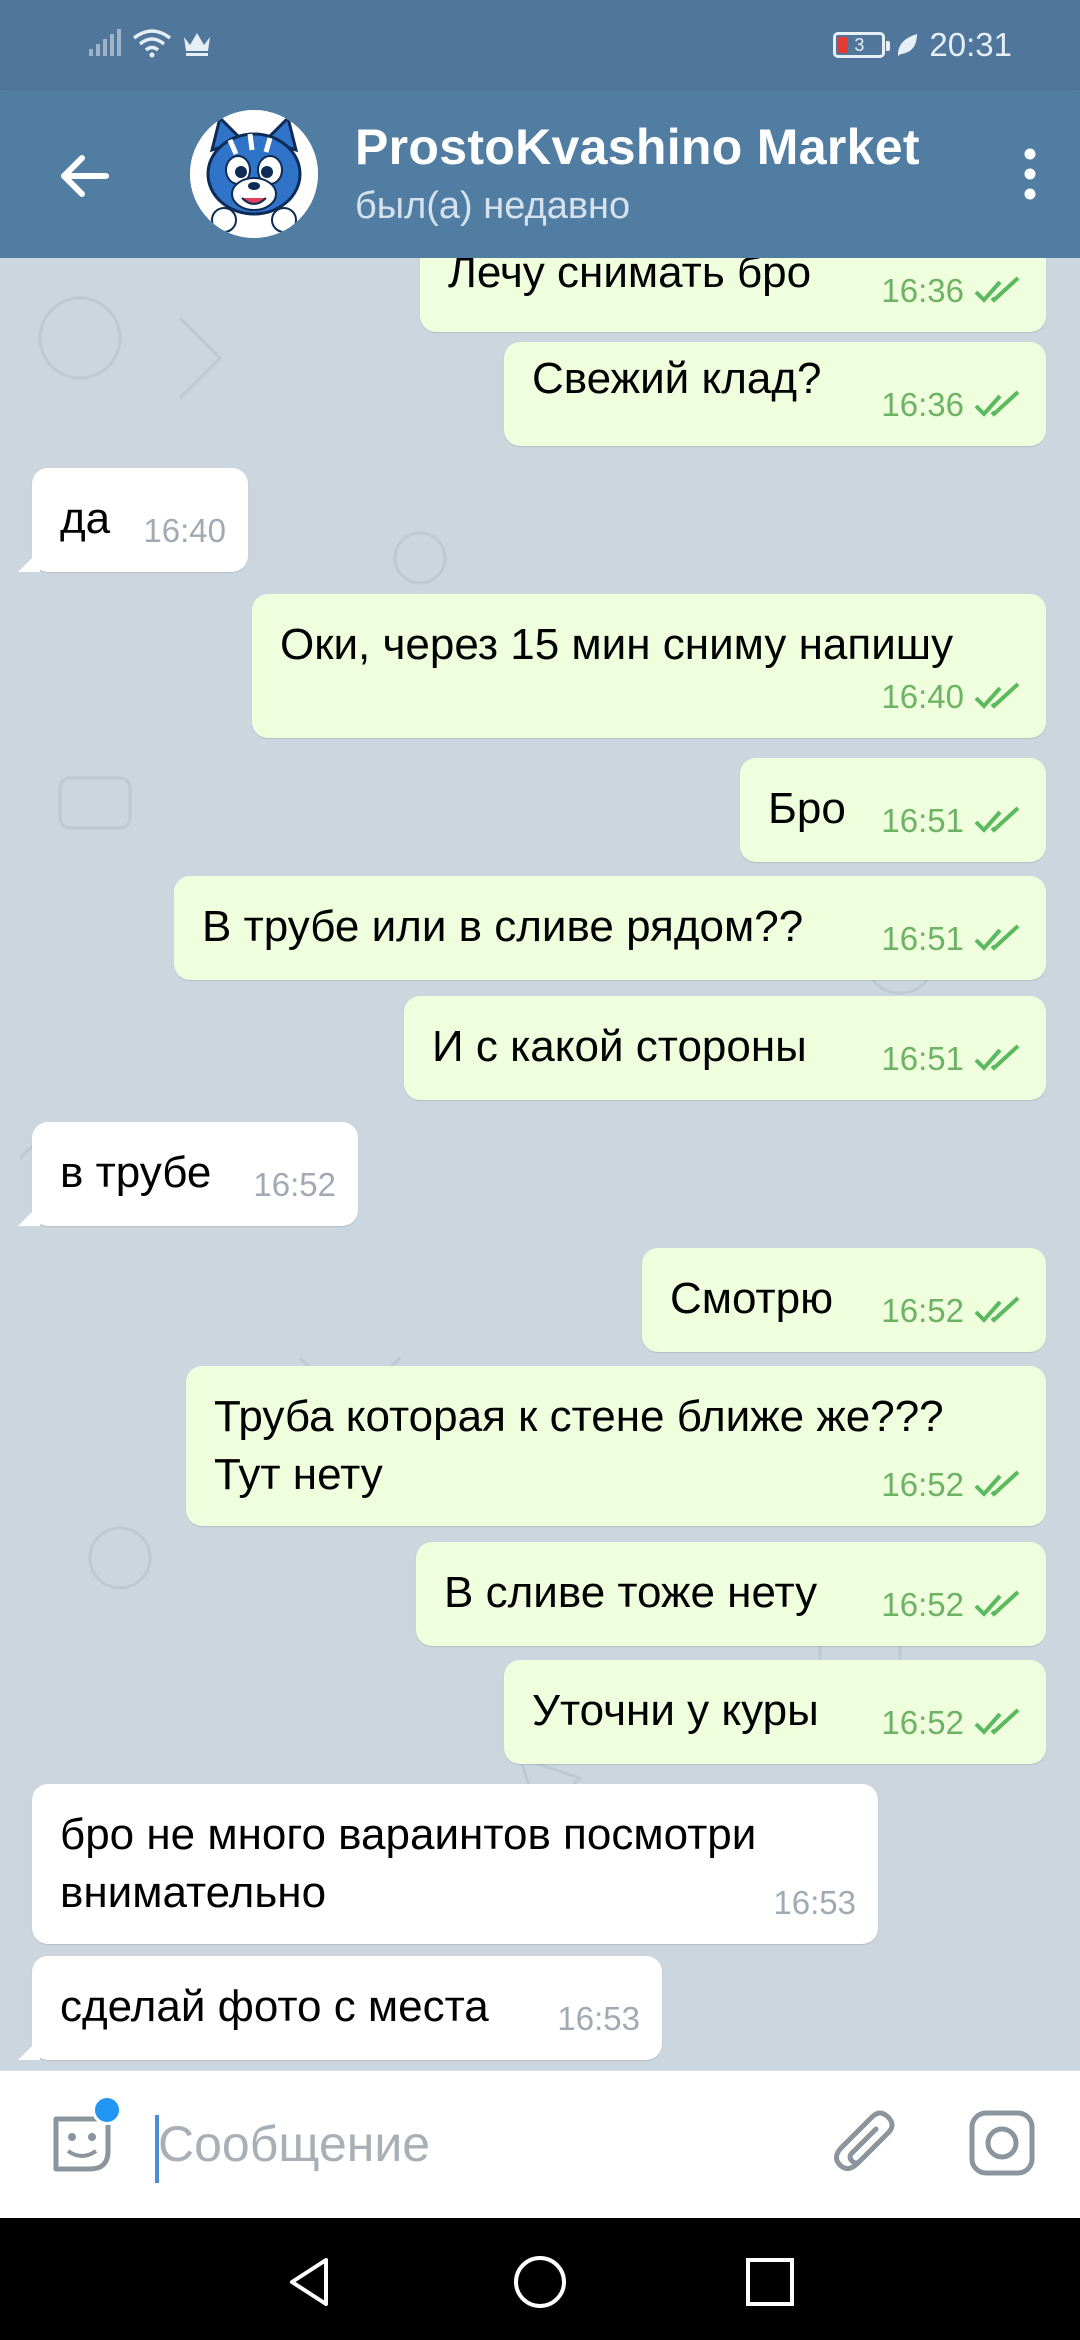  I want to click on message-text: Лечу снимать бро, so click(630, 277).